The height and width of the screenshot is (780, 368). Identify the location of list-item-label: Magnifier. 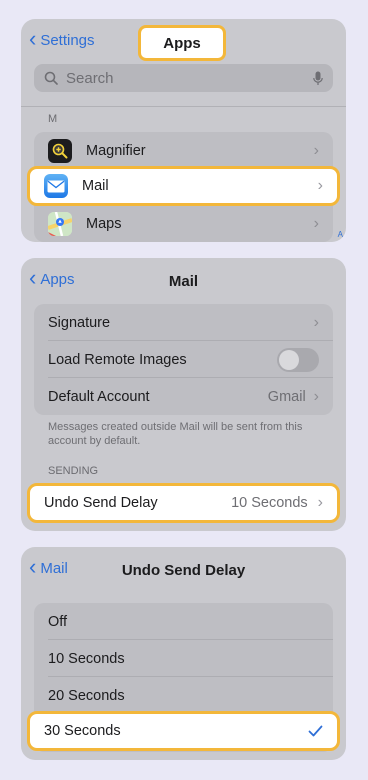
(116, 150).